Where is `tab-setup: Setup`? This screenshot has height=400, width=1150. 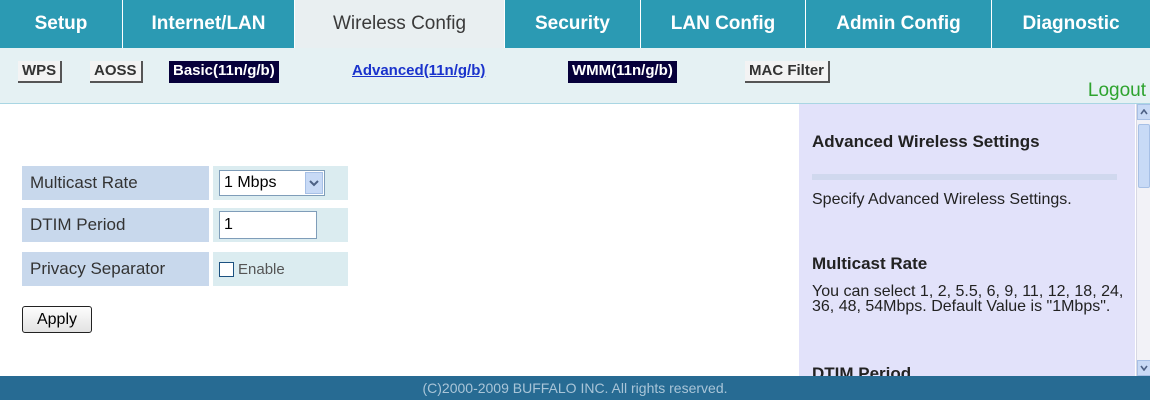
tab-setup: Setup is located at coordinates (61, 24).